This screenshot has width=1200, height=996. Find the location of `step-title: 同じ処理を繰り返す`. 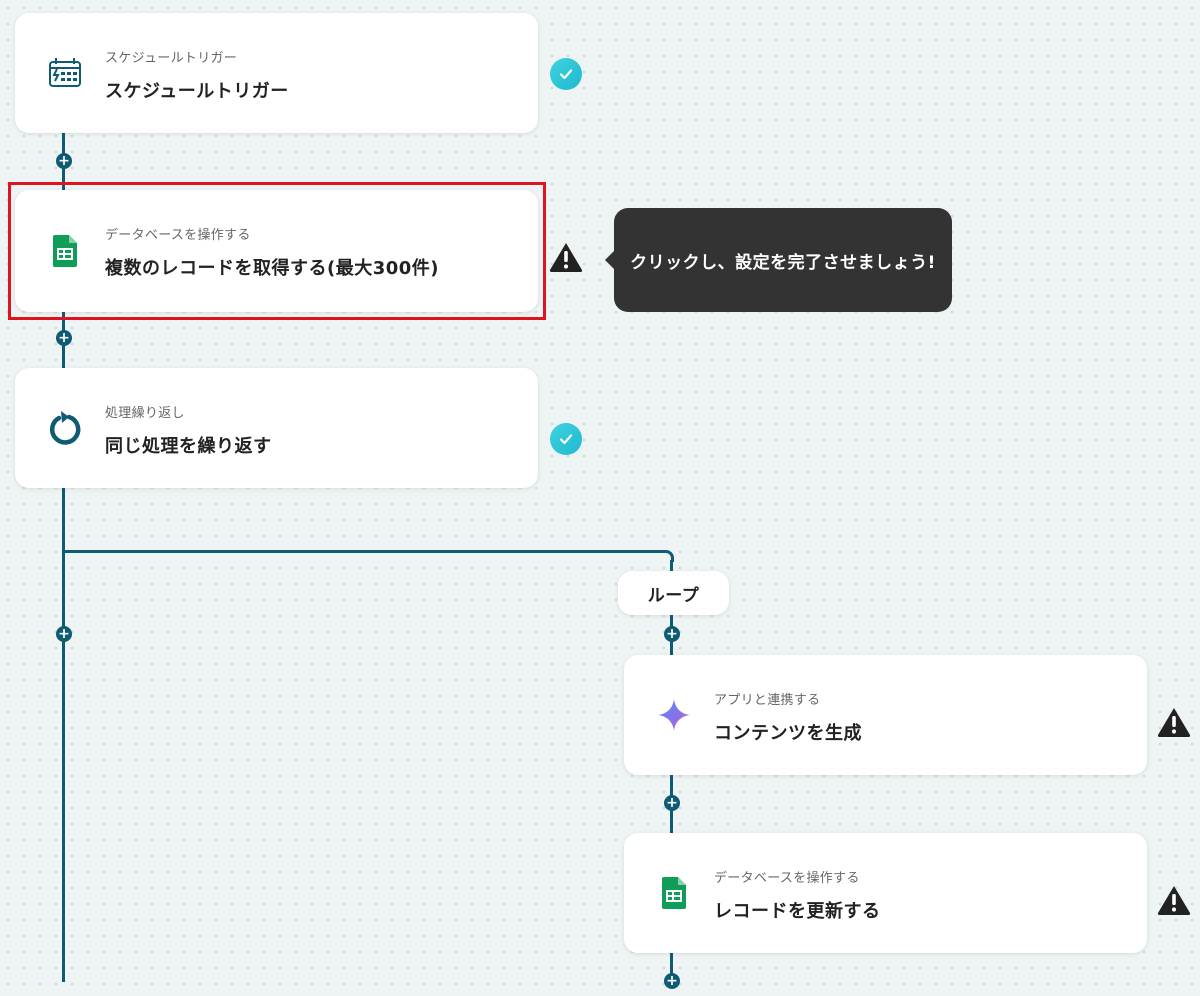

step-title: 同じ処理を繰り返す is located at coordinates (188, 446).